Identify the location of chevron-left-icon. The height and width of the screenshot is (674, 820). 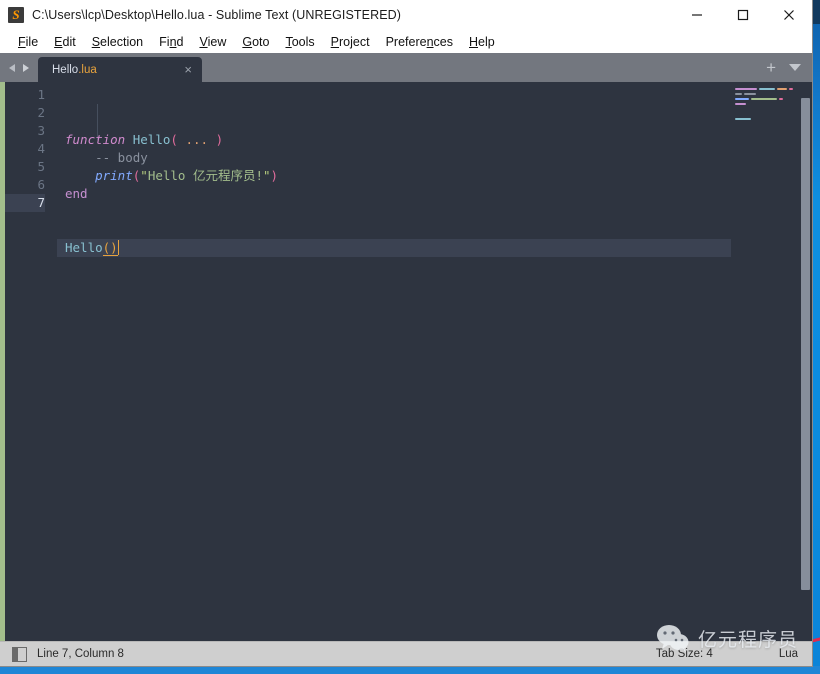
(12, 68).